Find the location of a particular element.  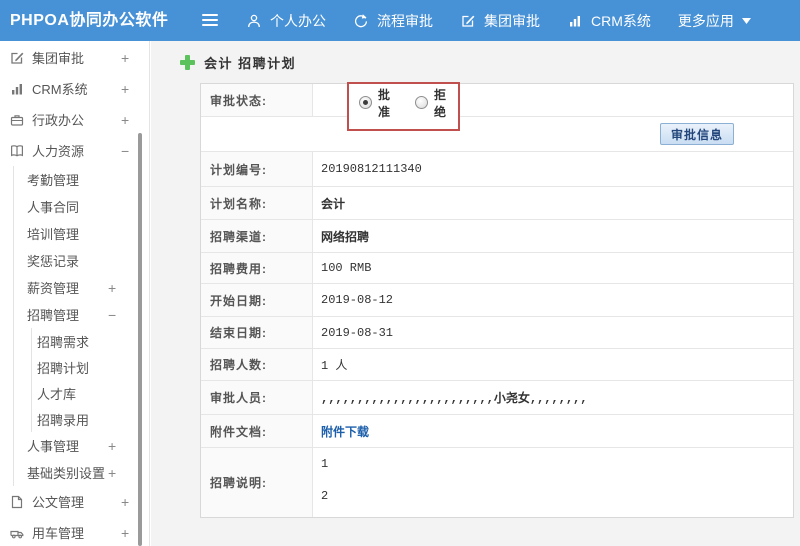

field-row: 招聘人数: 1 人 is located at coordinates (497, 365).